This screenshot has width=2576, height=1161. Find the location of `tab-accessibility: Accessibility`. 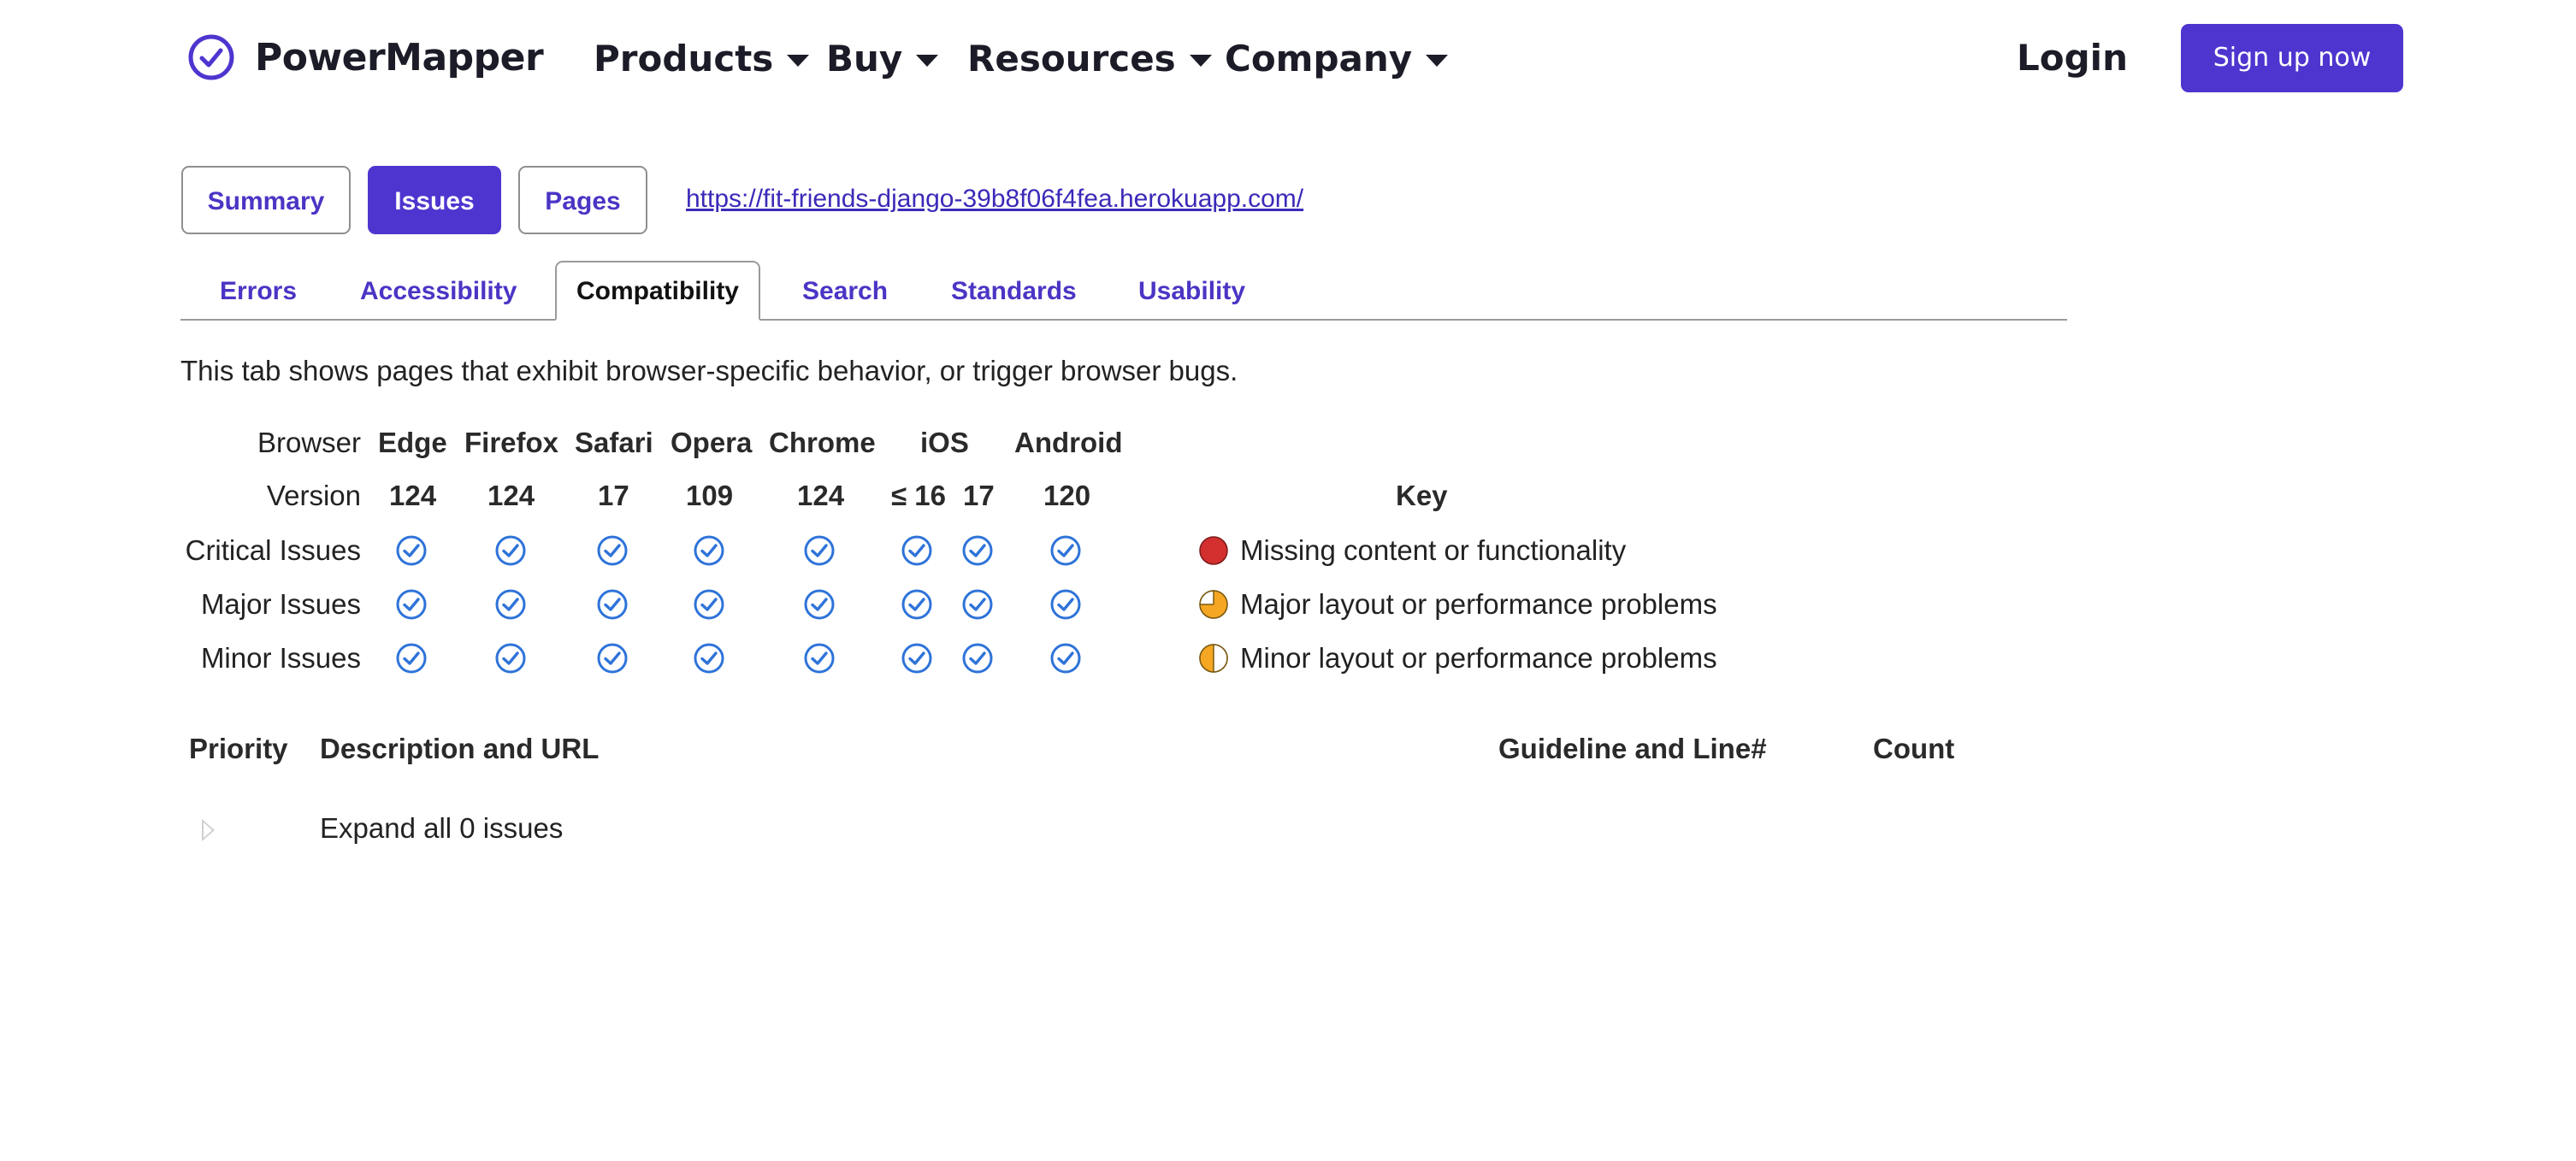

tab-accessibility: Accessibility is located at coordinates (438, 290).